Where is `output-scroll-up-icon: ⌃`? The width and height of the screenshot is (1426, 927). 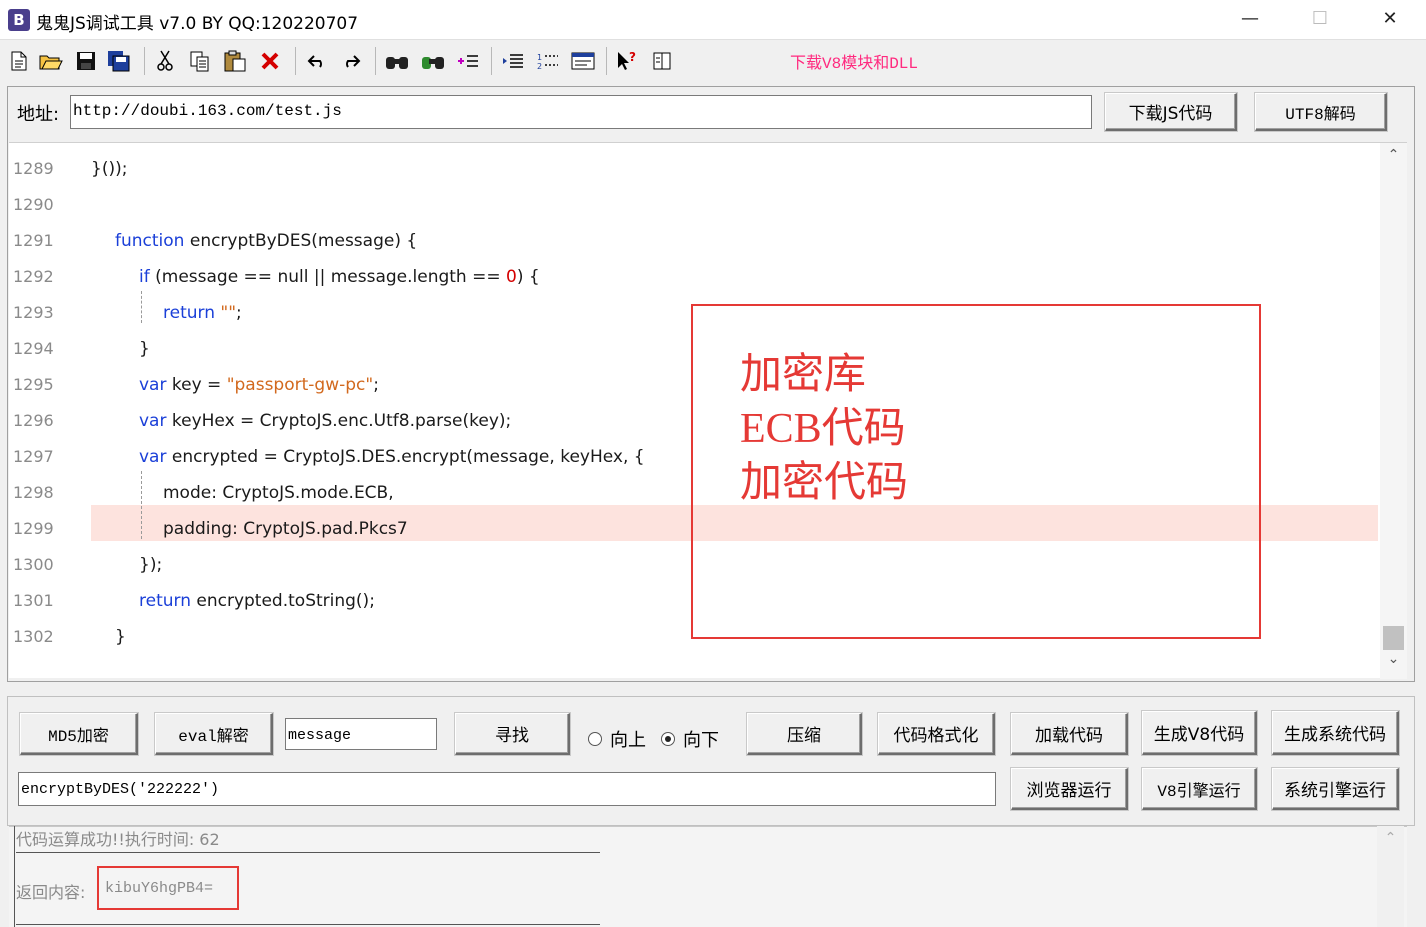 output-scroll-up-icon: ⌃ is located at coordinates (1390, 838).